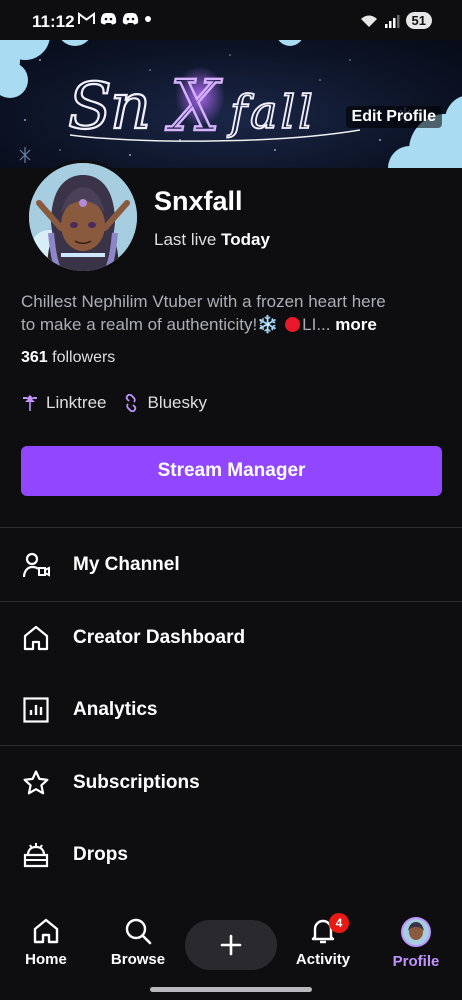 The height and width of the screenshot is (1000, 462). I want to click on status-time: 11:12, so click(53, 21).